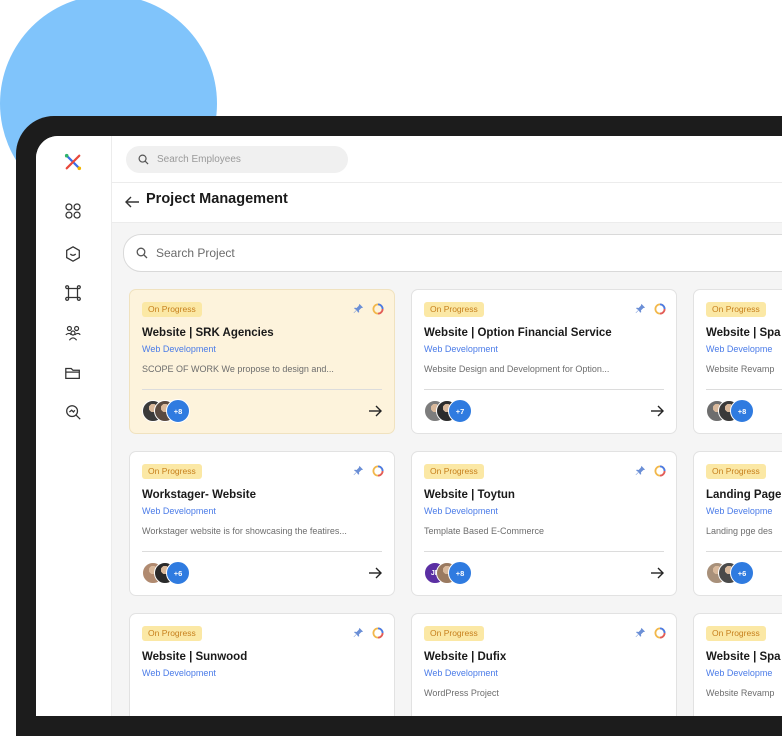  Describe the element at coordinates (73, 162) in the screenshot. I see `logo-icon` at that location.